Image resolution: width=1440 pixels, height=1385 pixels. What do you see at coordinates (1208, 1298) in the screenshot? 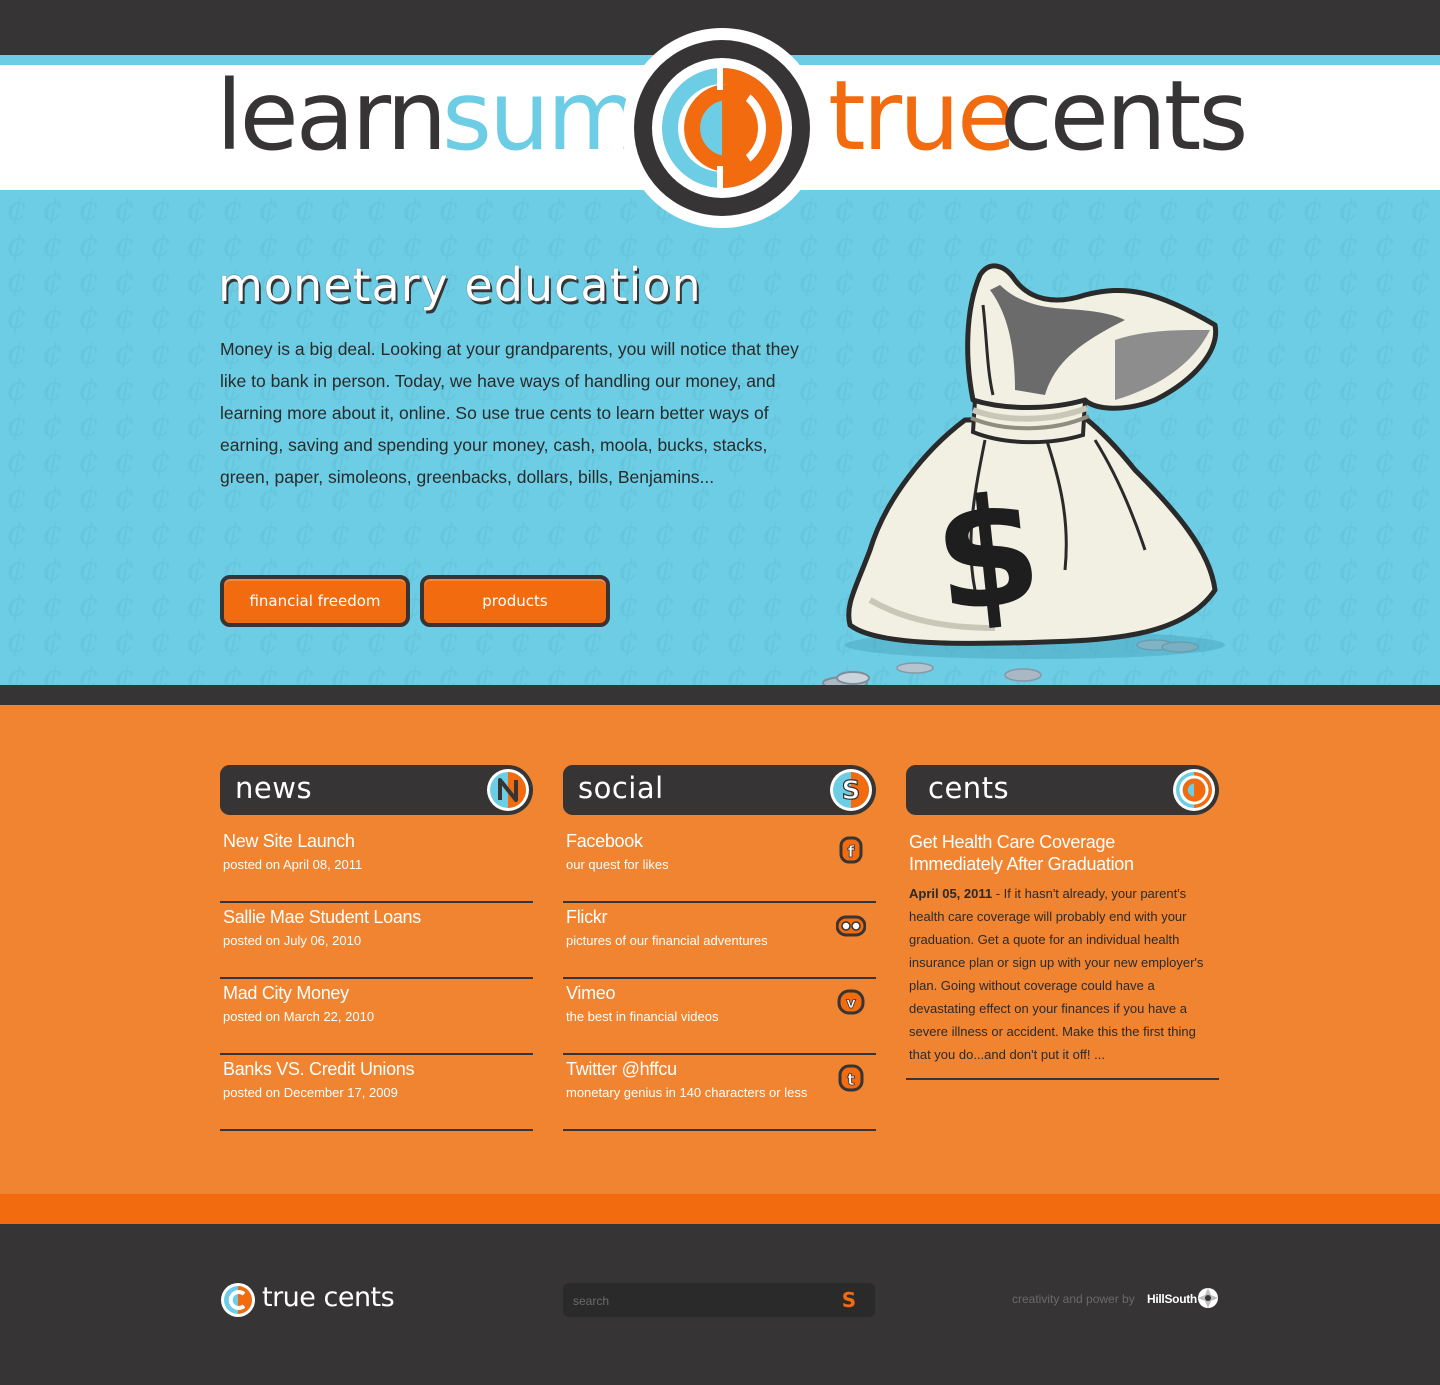
I see `hillsouth-logo-icon` at bounding box center [1208, 1298].